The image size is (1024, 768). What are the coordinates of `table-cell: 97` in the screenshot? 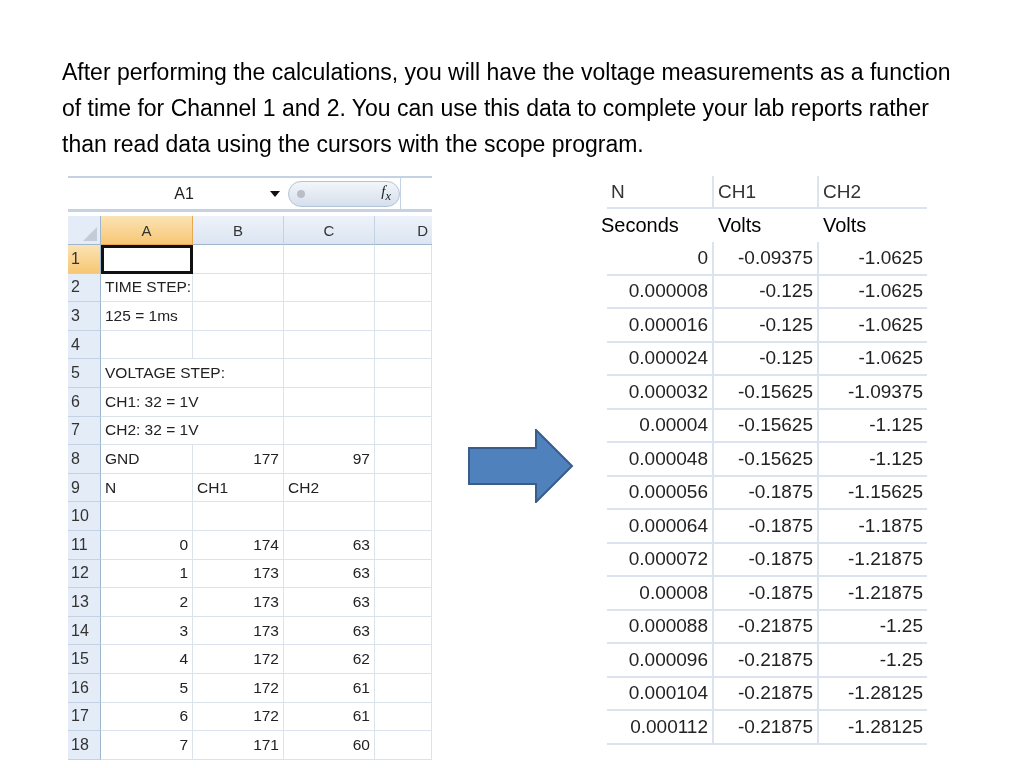 It's located at (329, 459).